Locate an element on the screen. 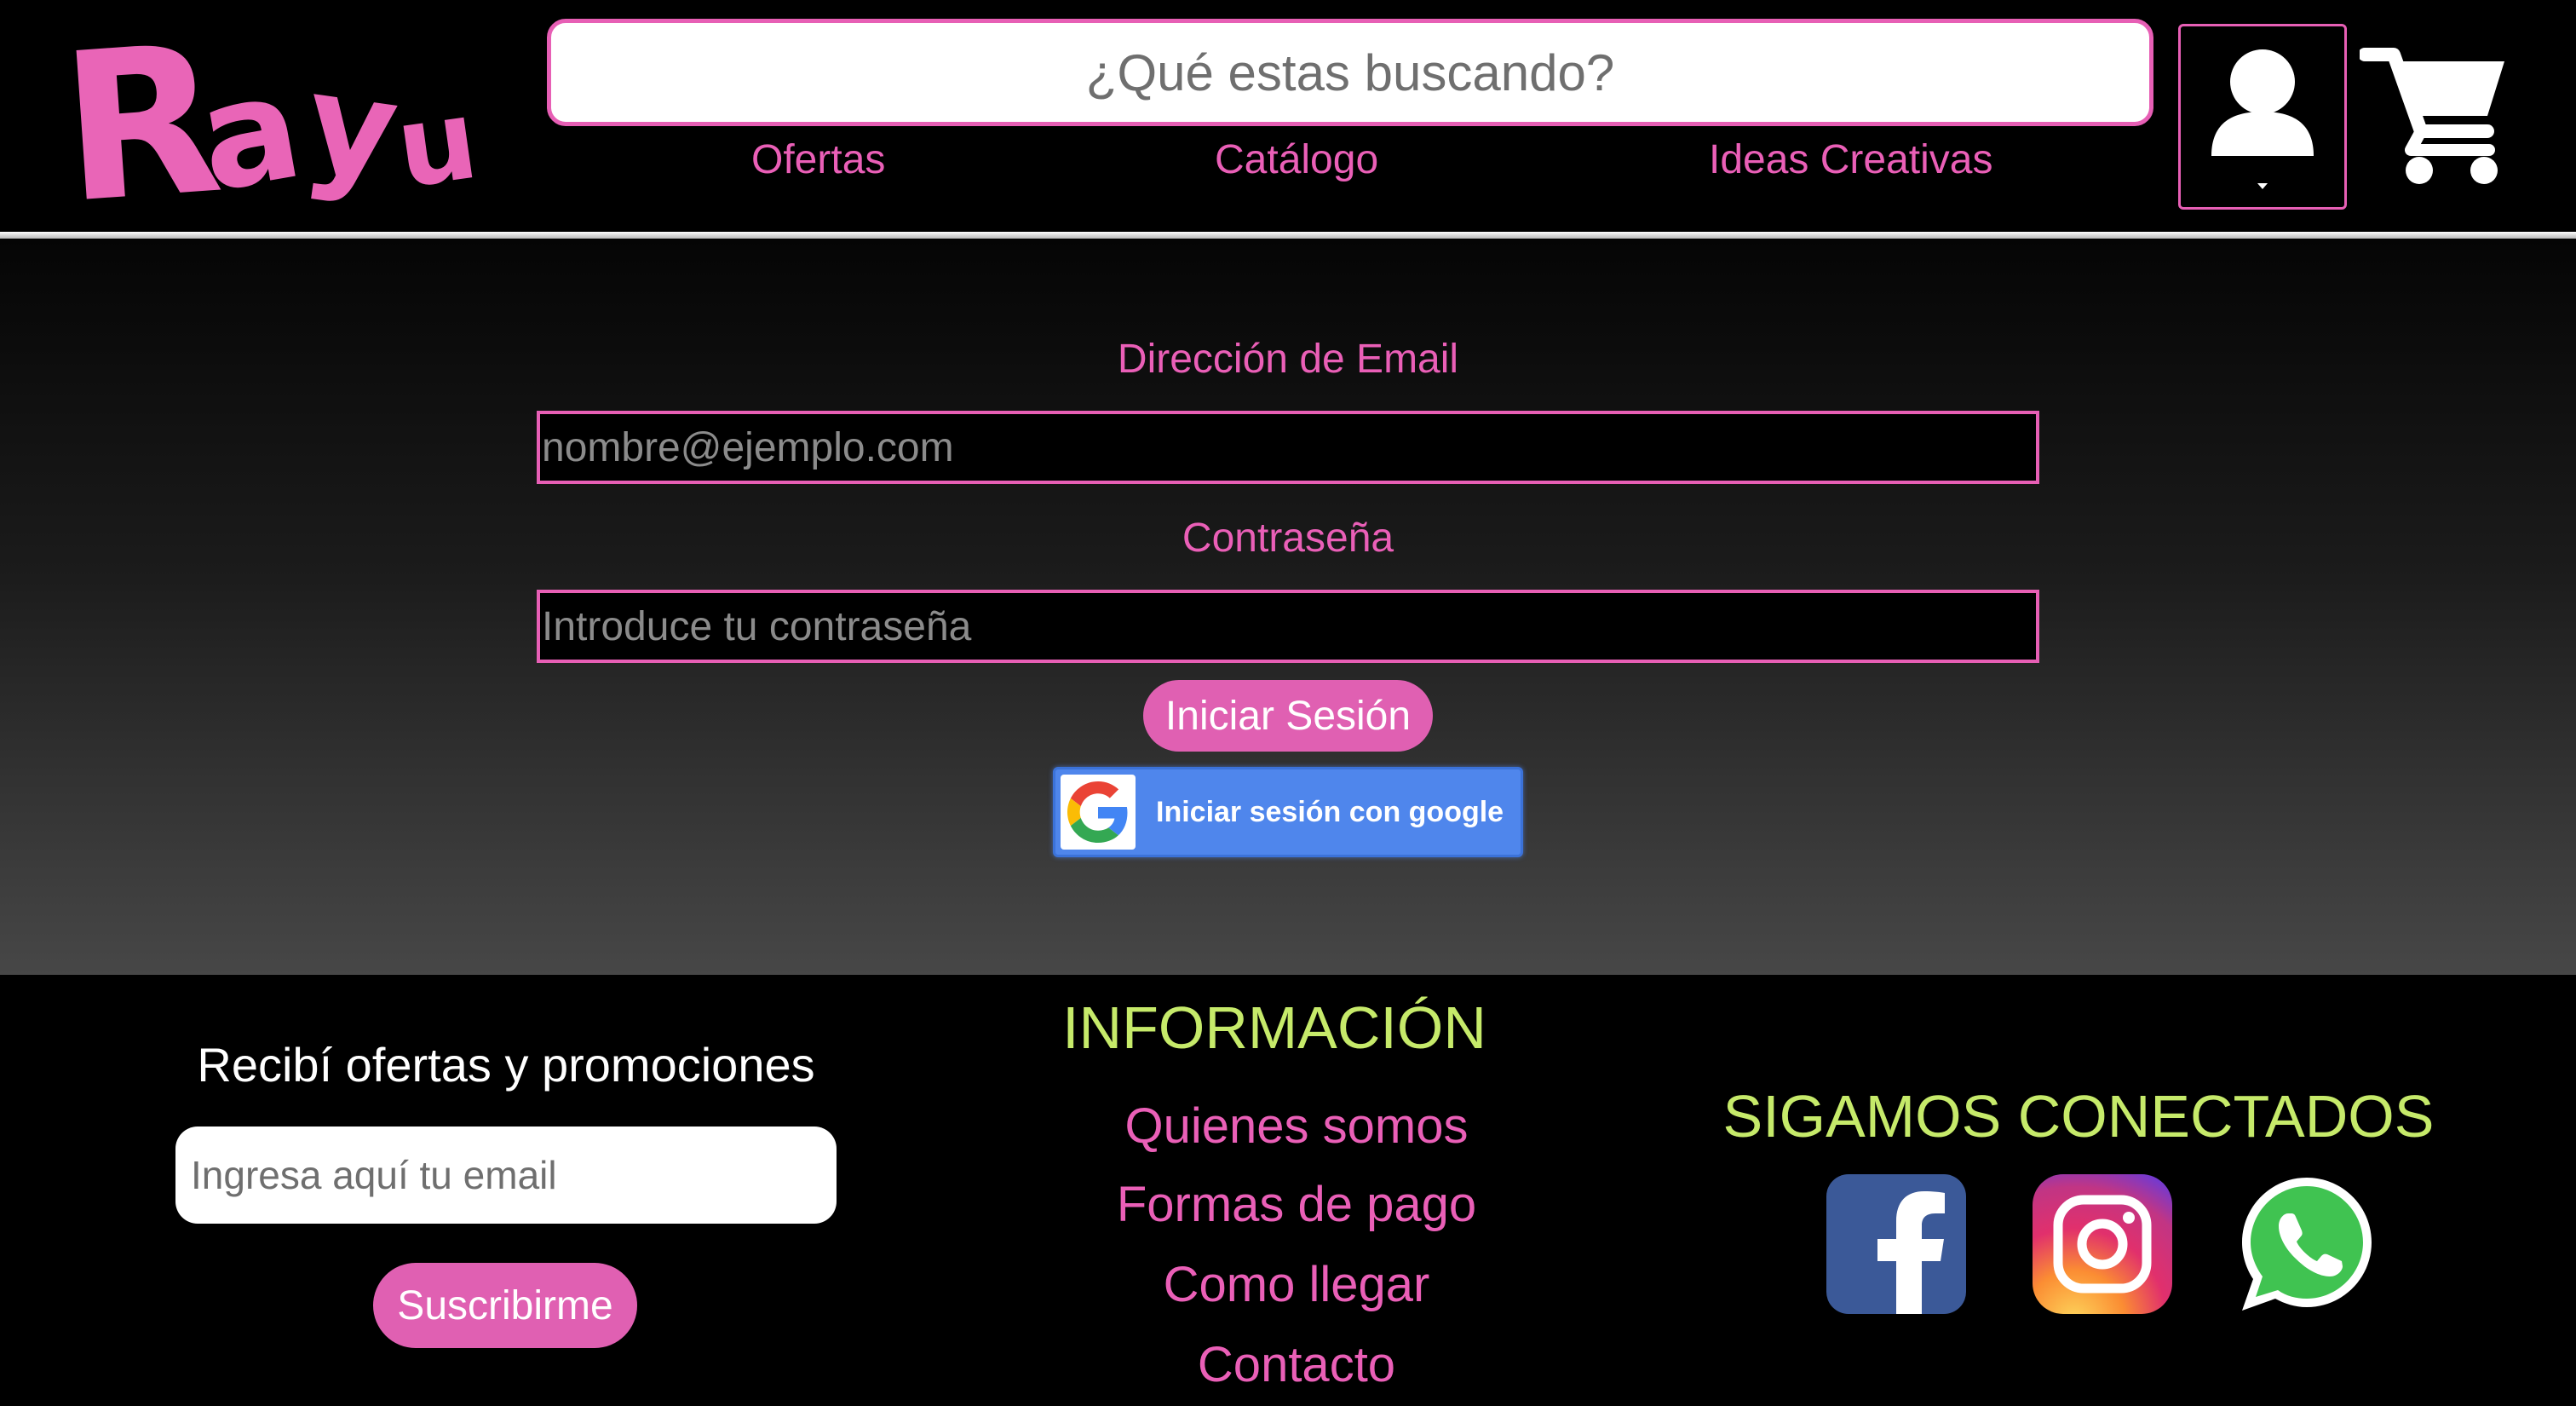 The height and width of the screenshot is (1406, 2576). nav-ideas-creativas: Ideas Creativas is located at coordinates (1851, 160).